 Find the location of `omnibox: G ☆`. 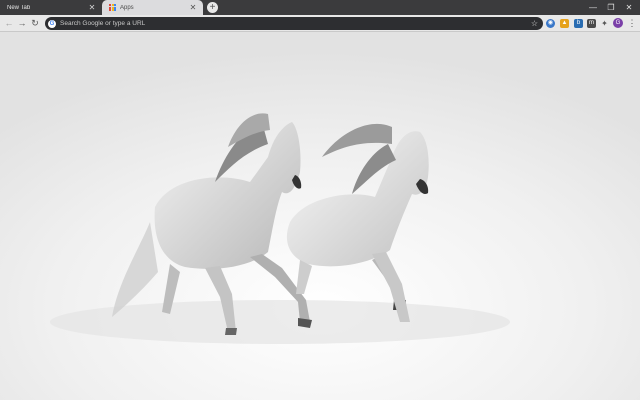

omnibox: G ☆ is located at coordinates (294, 23).